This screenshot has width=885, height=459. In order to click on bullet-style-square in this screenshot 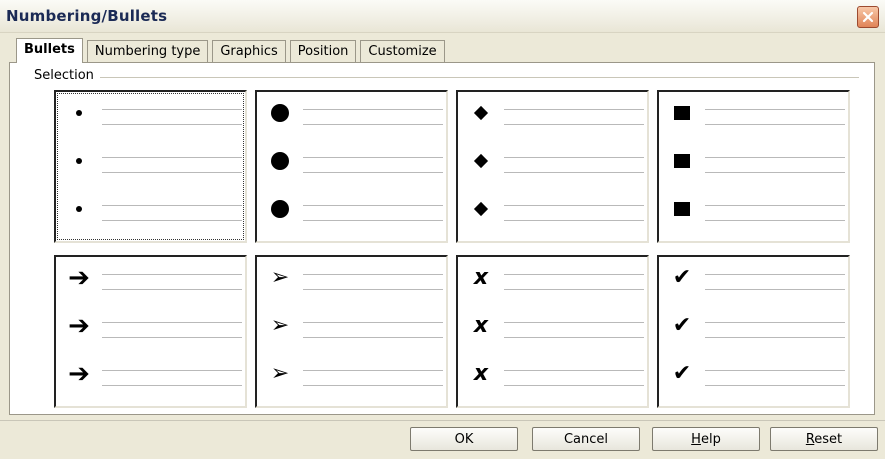, I will do `click(753, 166)`.